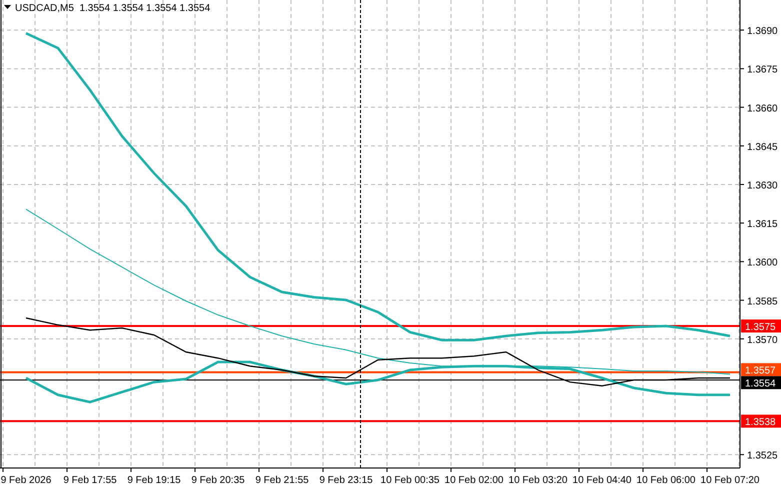 The width and height of the screenshot is (781, 489). I want to click on ref-line-label: 1.3575, so click(760, 327).